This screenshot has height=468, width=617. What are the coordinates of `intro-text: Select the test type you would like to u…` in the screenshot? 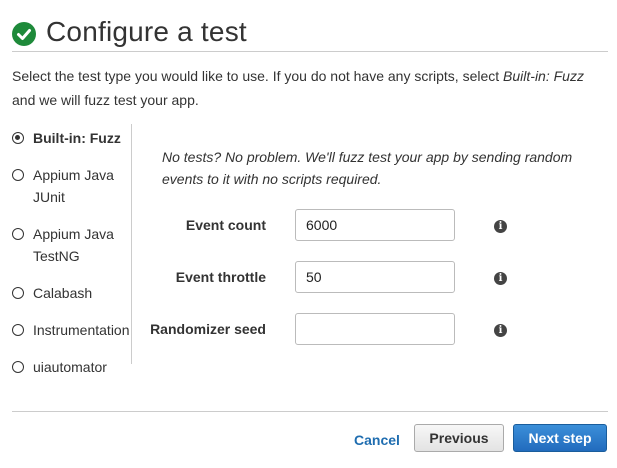 It's located at (310, 88).